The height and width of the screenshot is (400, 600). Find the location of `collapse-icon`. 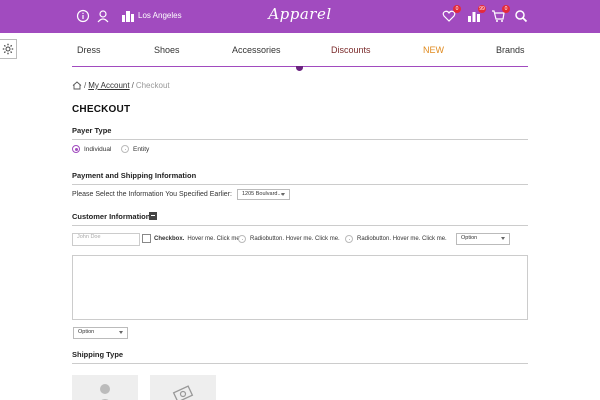

collapse-icon is located at coordinates (153, 216).